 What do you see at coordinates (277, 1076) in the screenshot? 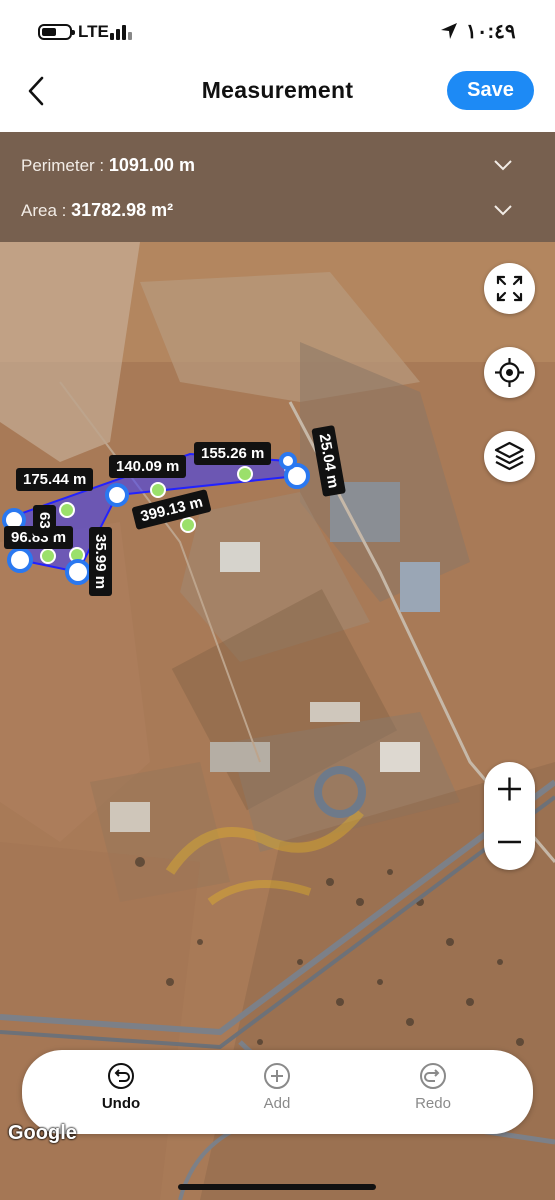
I see `add-icon` at bounding box center [277, 1076].